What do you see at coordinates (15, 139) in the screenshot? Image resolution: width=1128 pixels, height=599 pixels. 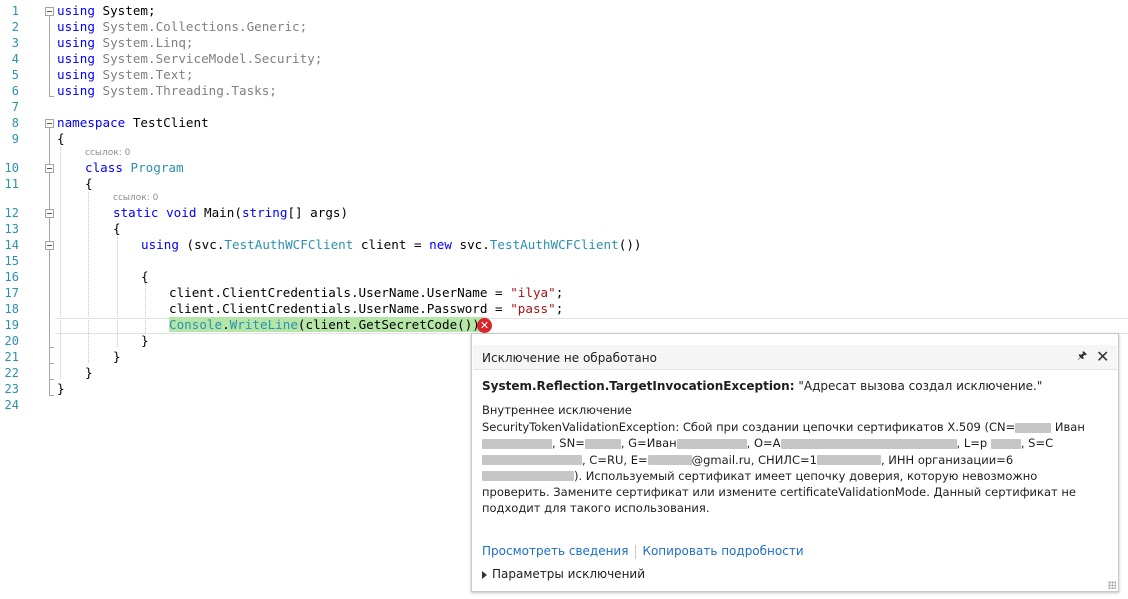 I see `line-number: 9` at bounding box center [15, 139].